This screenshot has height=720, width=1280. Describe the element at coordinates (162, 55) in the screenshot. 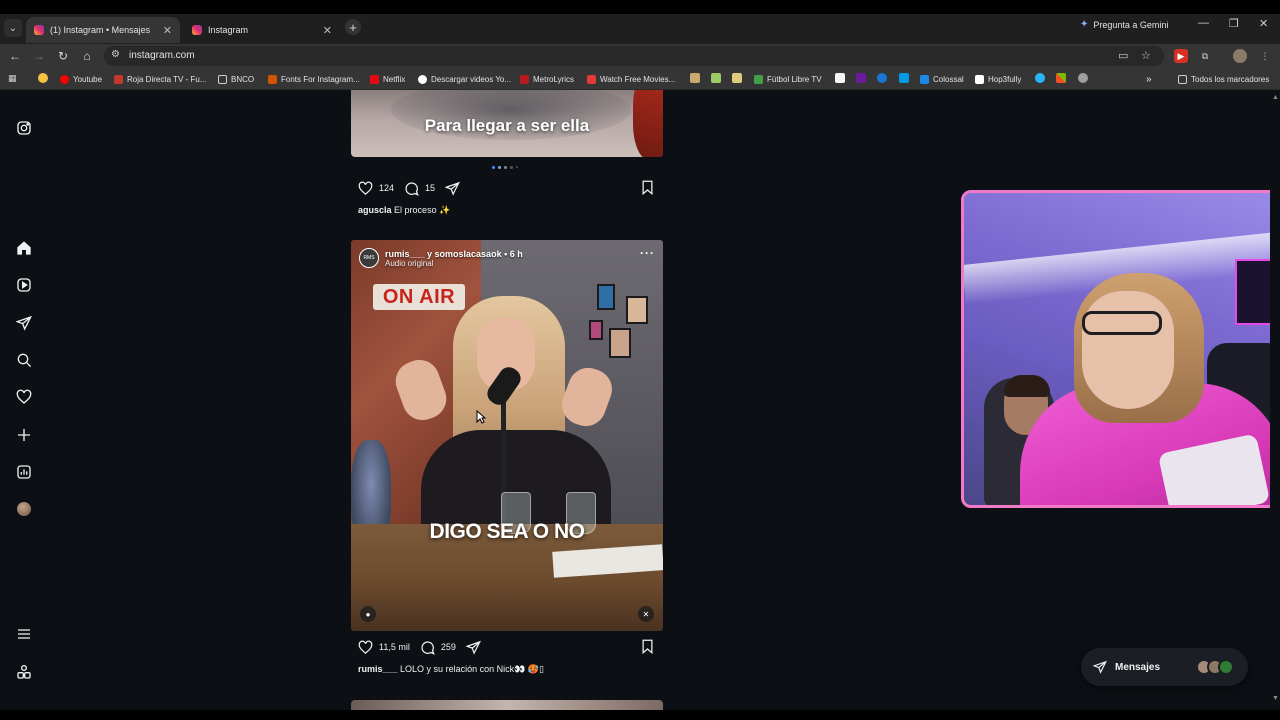

I see `url-text: instagram.com` at that location.